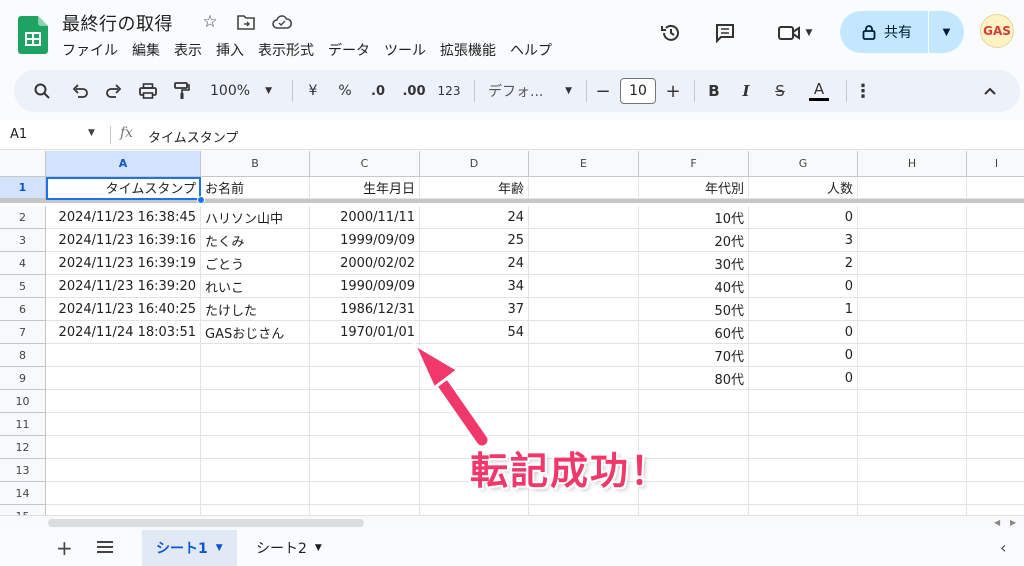 The width and height of the screenshot is (1024, 566). I want to click on cell-B1: お名前, so click(255, 188).